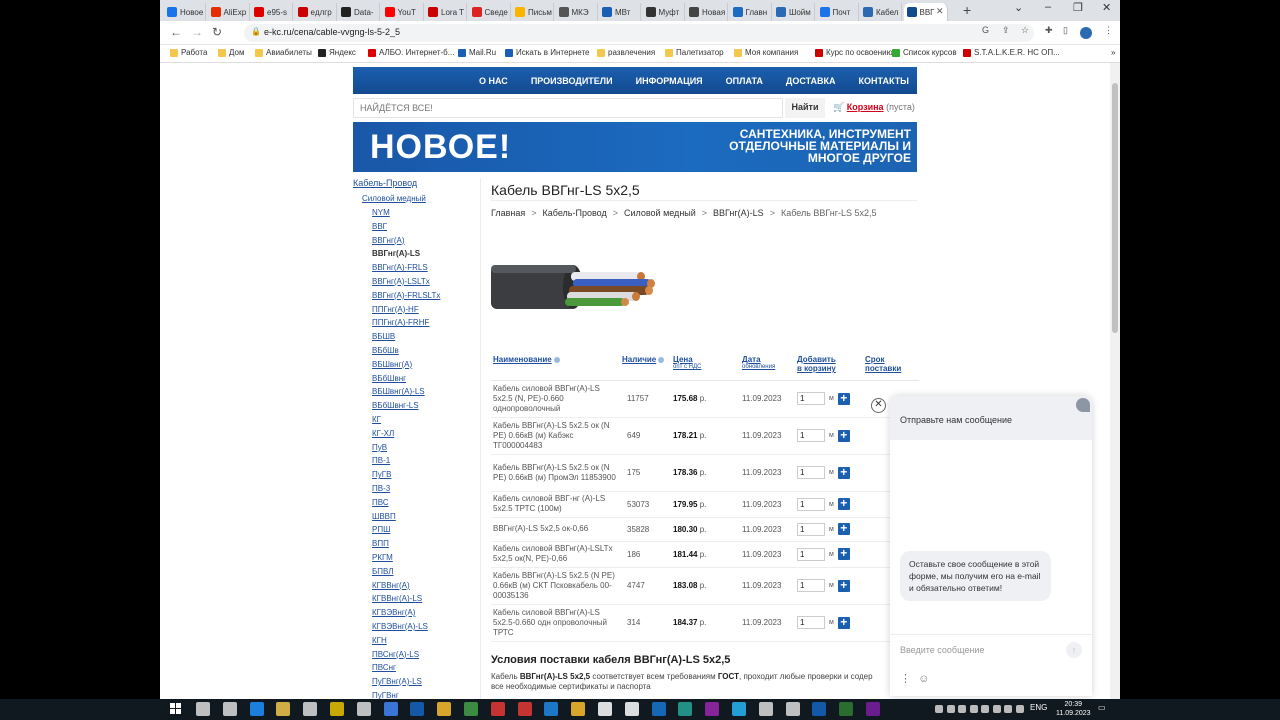  What do you see at coordinates (497, 709) in the screenshot?
I see `acrobat-icon` at bounding box center [497, 709].